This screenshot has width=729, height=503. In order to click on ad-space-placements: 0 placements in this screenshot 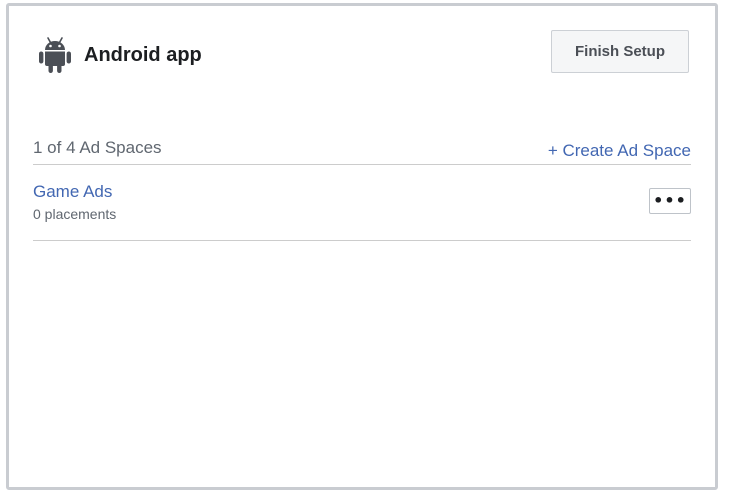, I will do `click(75, 214)`.